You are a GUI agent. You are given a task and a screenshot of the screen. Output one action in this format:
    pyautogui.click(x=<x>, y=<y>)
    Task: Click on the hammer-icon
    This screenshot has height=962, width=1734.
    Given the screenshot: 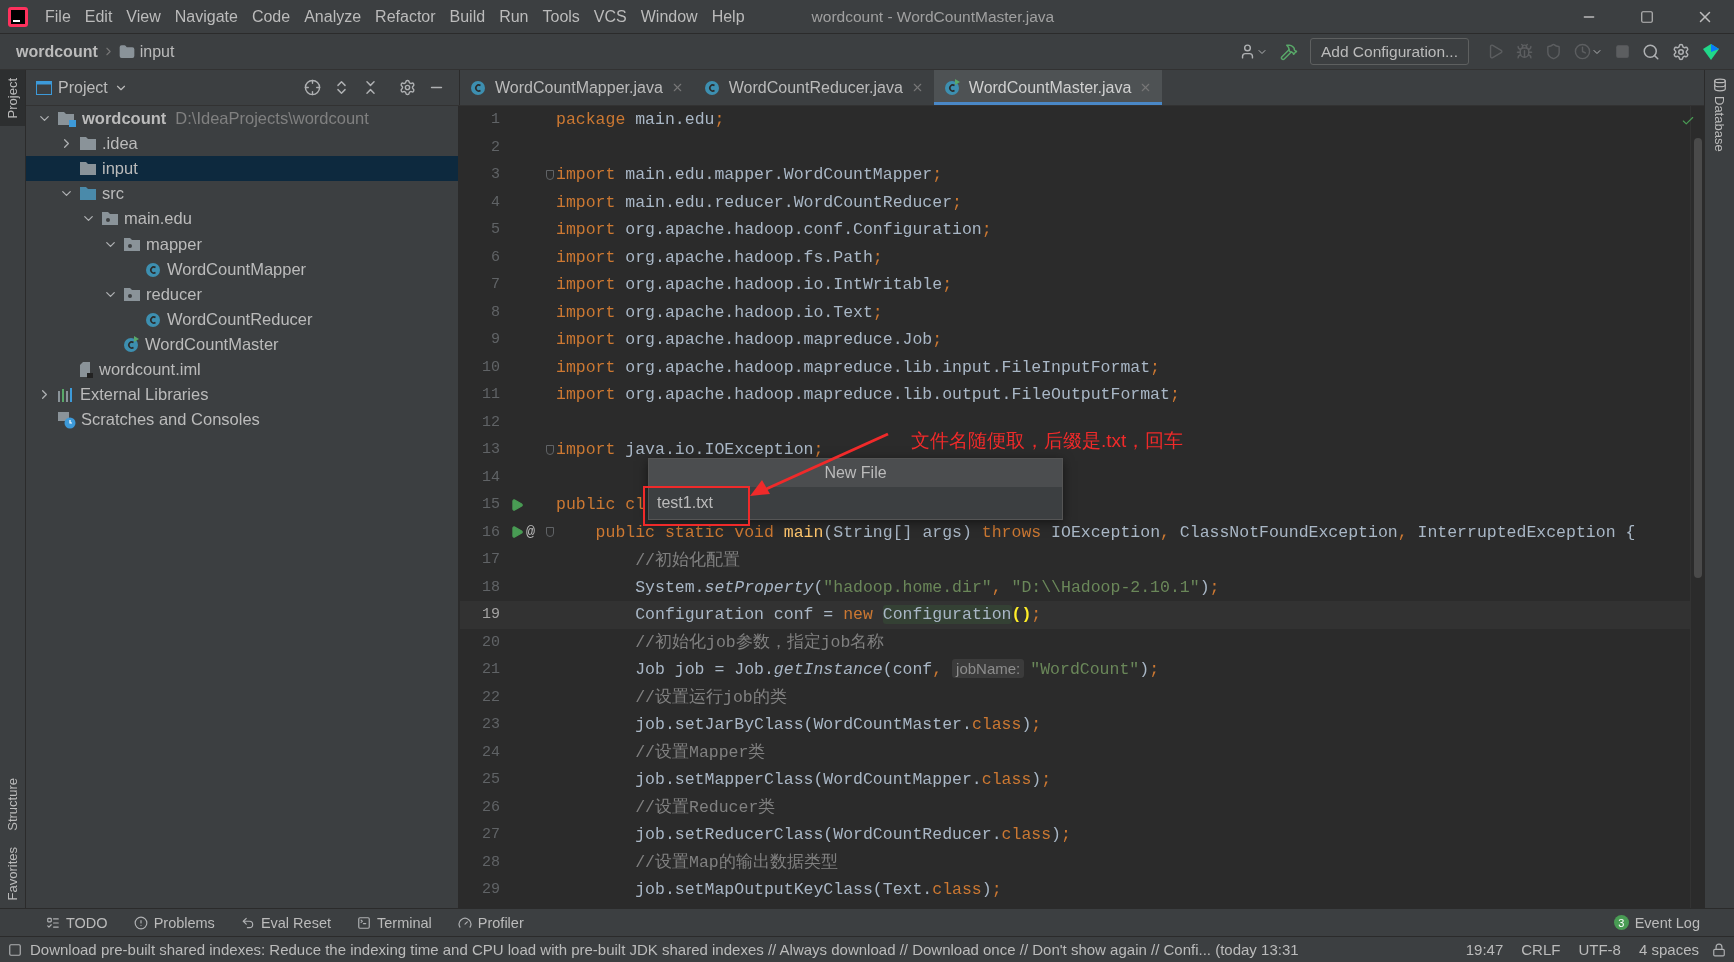 What is the action you would take?
    pyautogui.click(x=1289, y=51)
    